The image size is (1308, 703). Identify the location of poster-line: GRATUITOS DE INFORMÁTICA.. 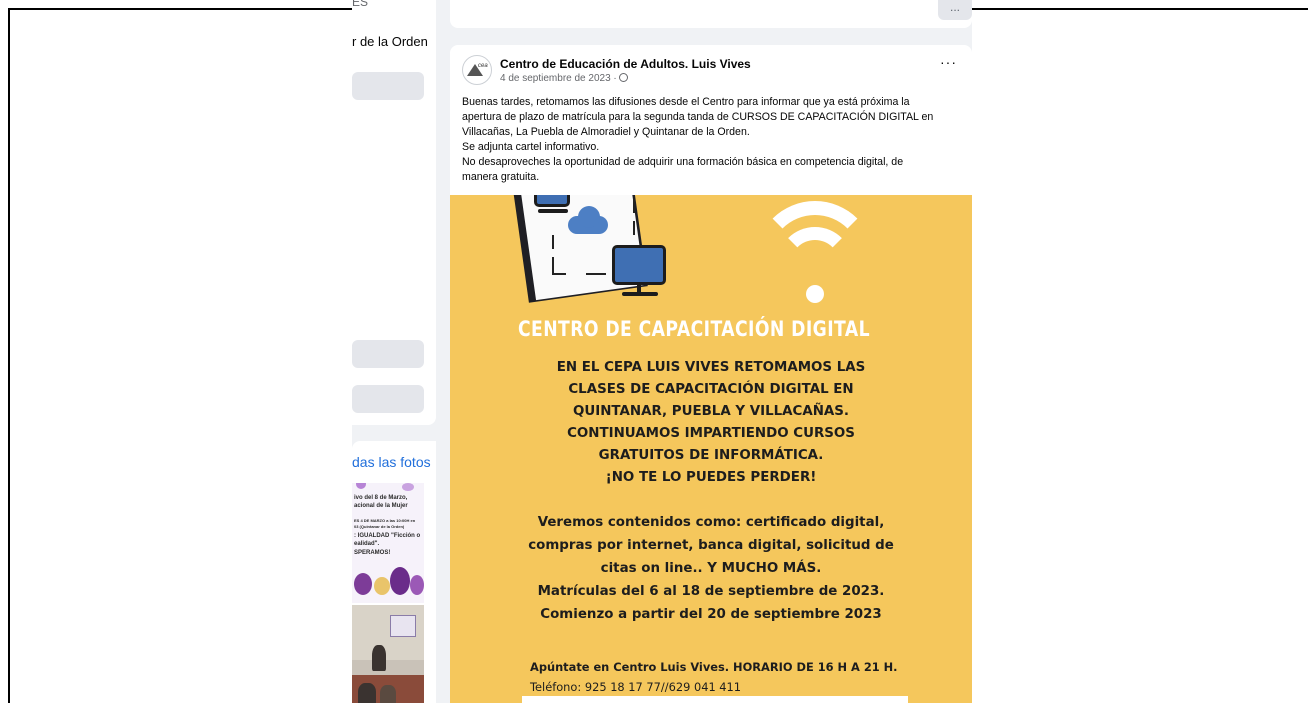
(711, 455).